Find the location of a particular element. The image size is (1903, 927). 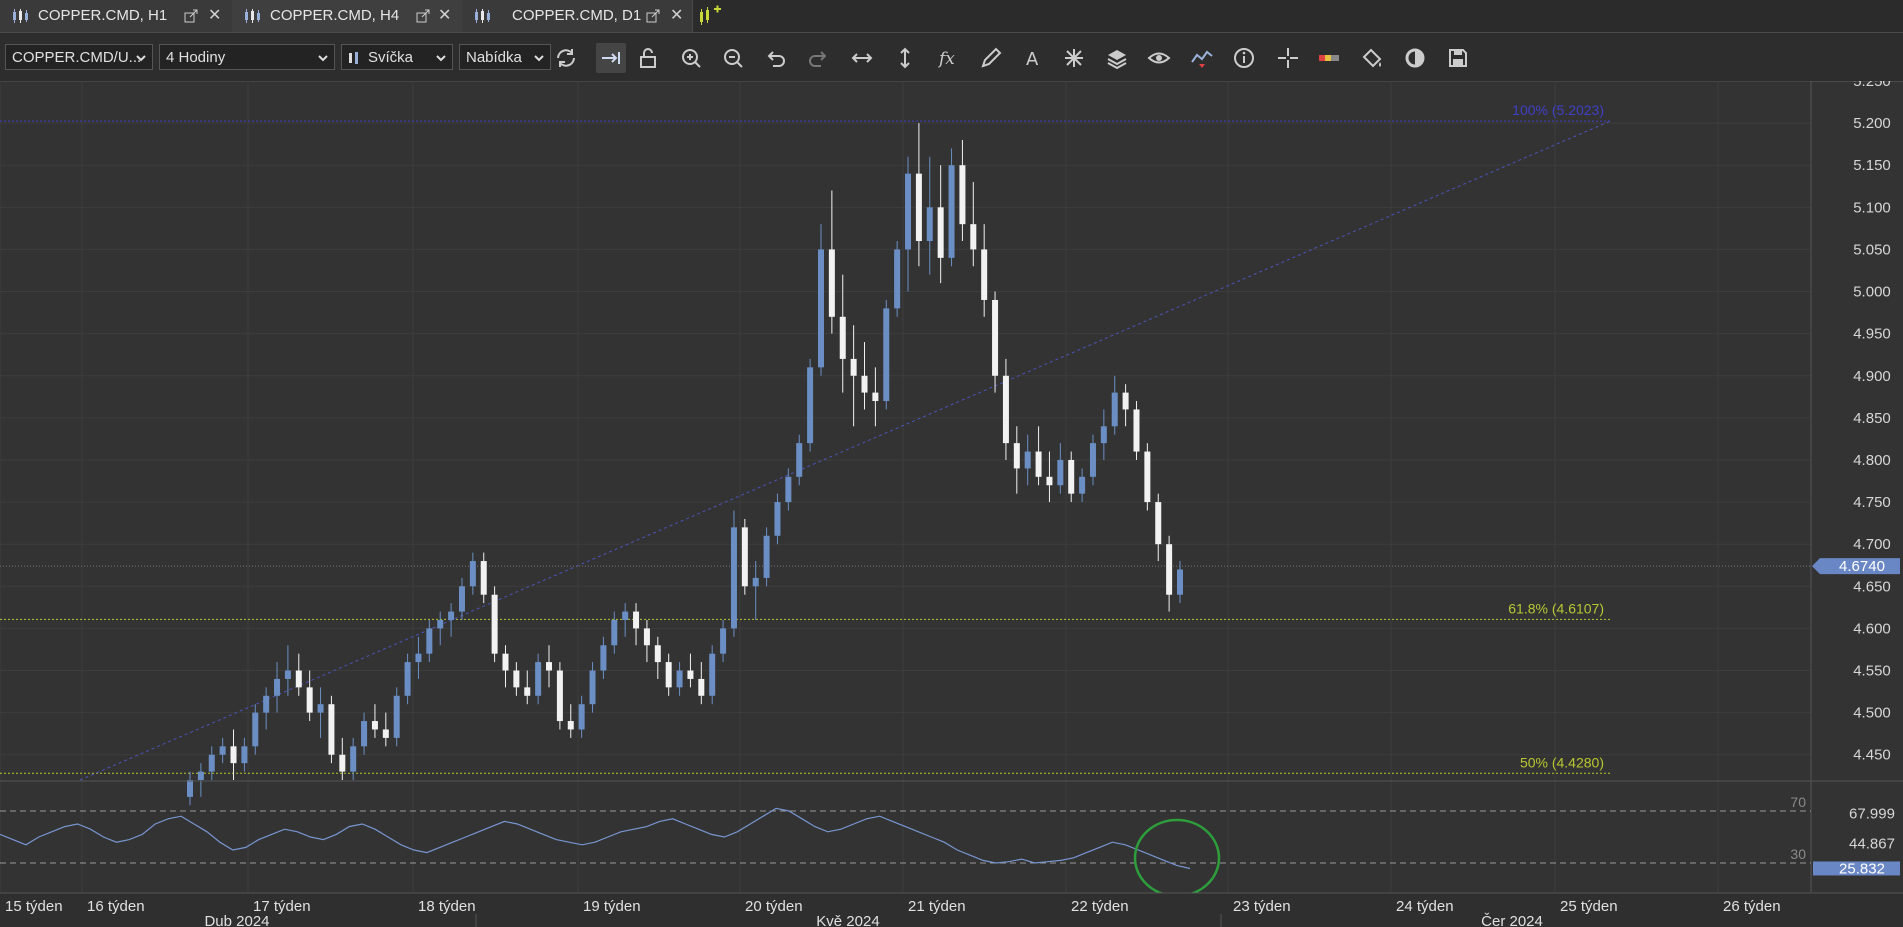

add-chart-icon is located at coordinates (710, 16).